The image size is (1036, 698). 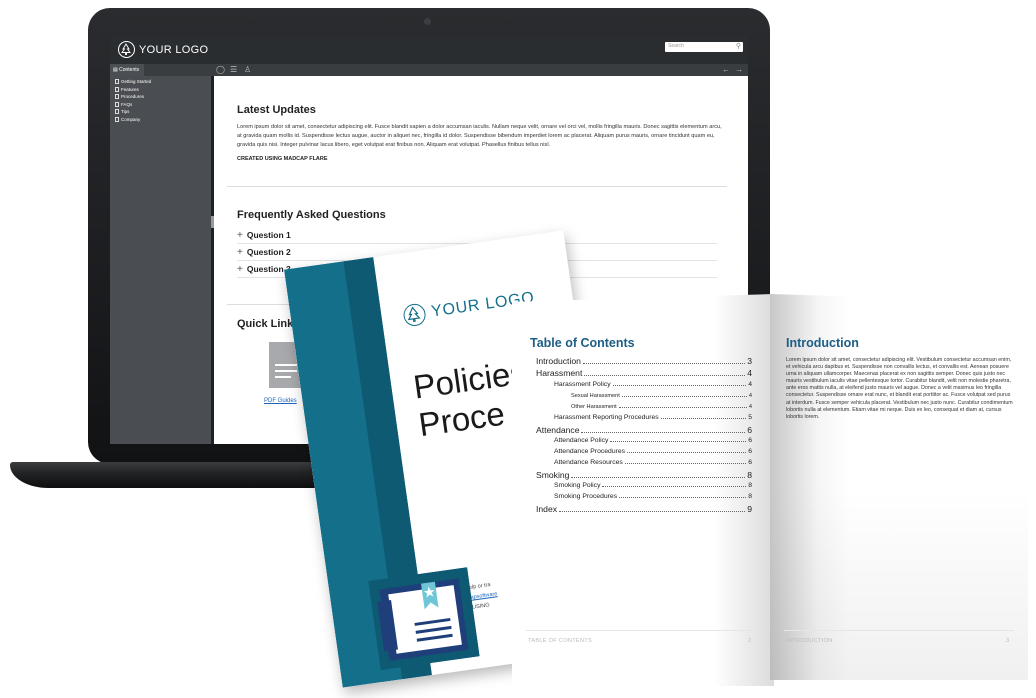 What do you see at coordinates (268, 324) in the screenshot?
I see `quick-links-title: Quick Links` at bounding box center [268, 324].